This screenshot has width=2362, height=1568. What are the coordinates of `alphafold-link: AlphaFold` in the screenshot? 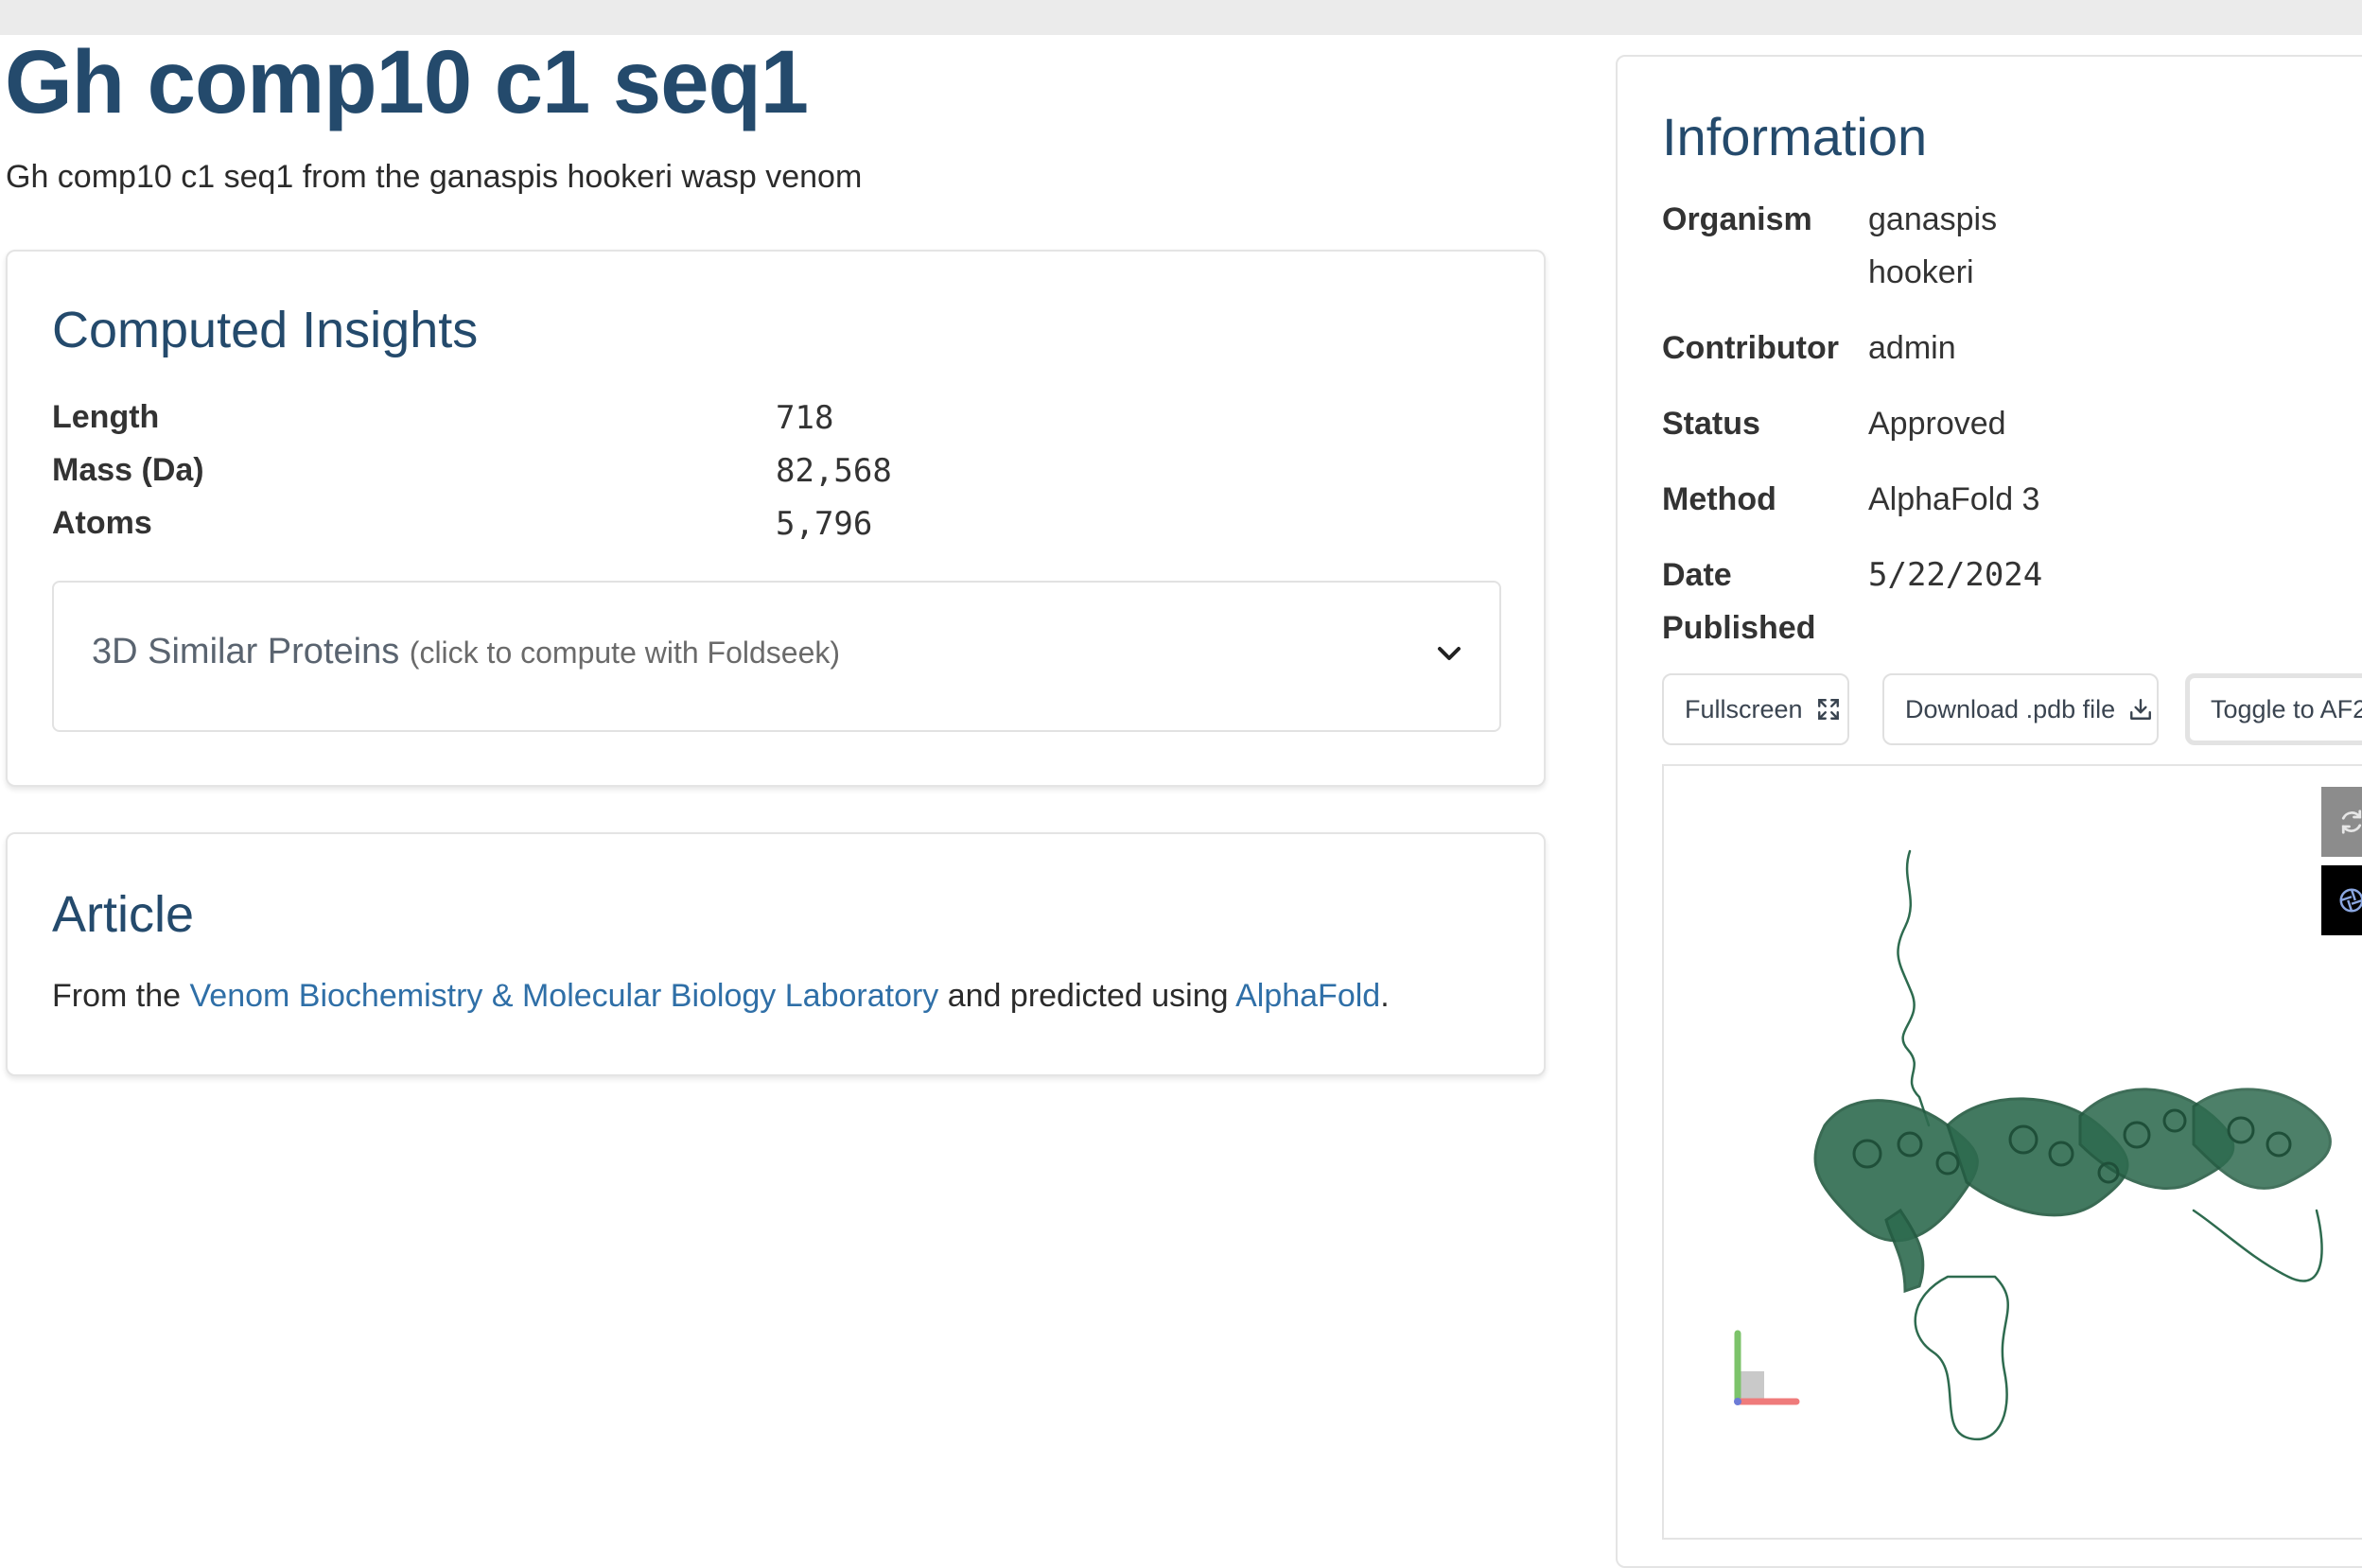 It's located at (1307, 996).